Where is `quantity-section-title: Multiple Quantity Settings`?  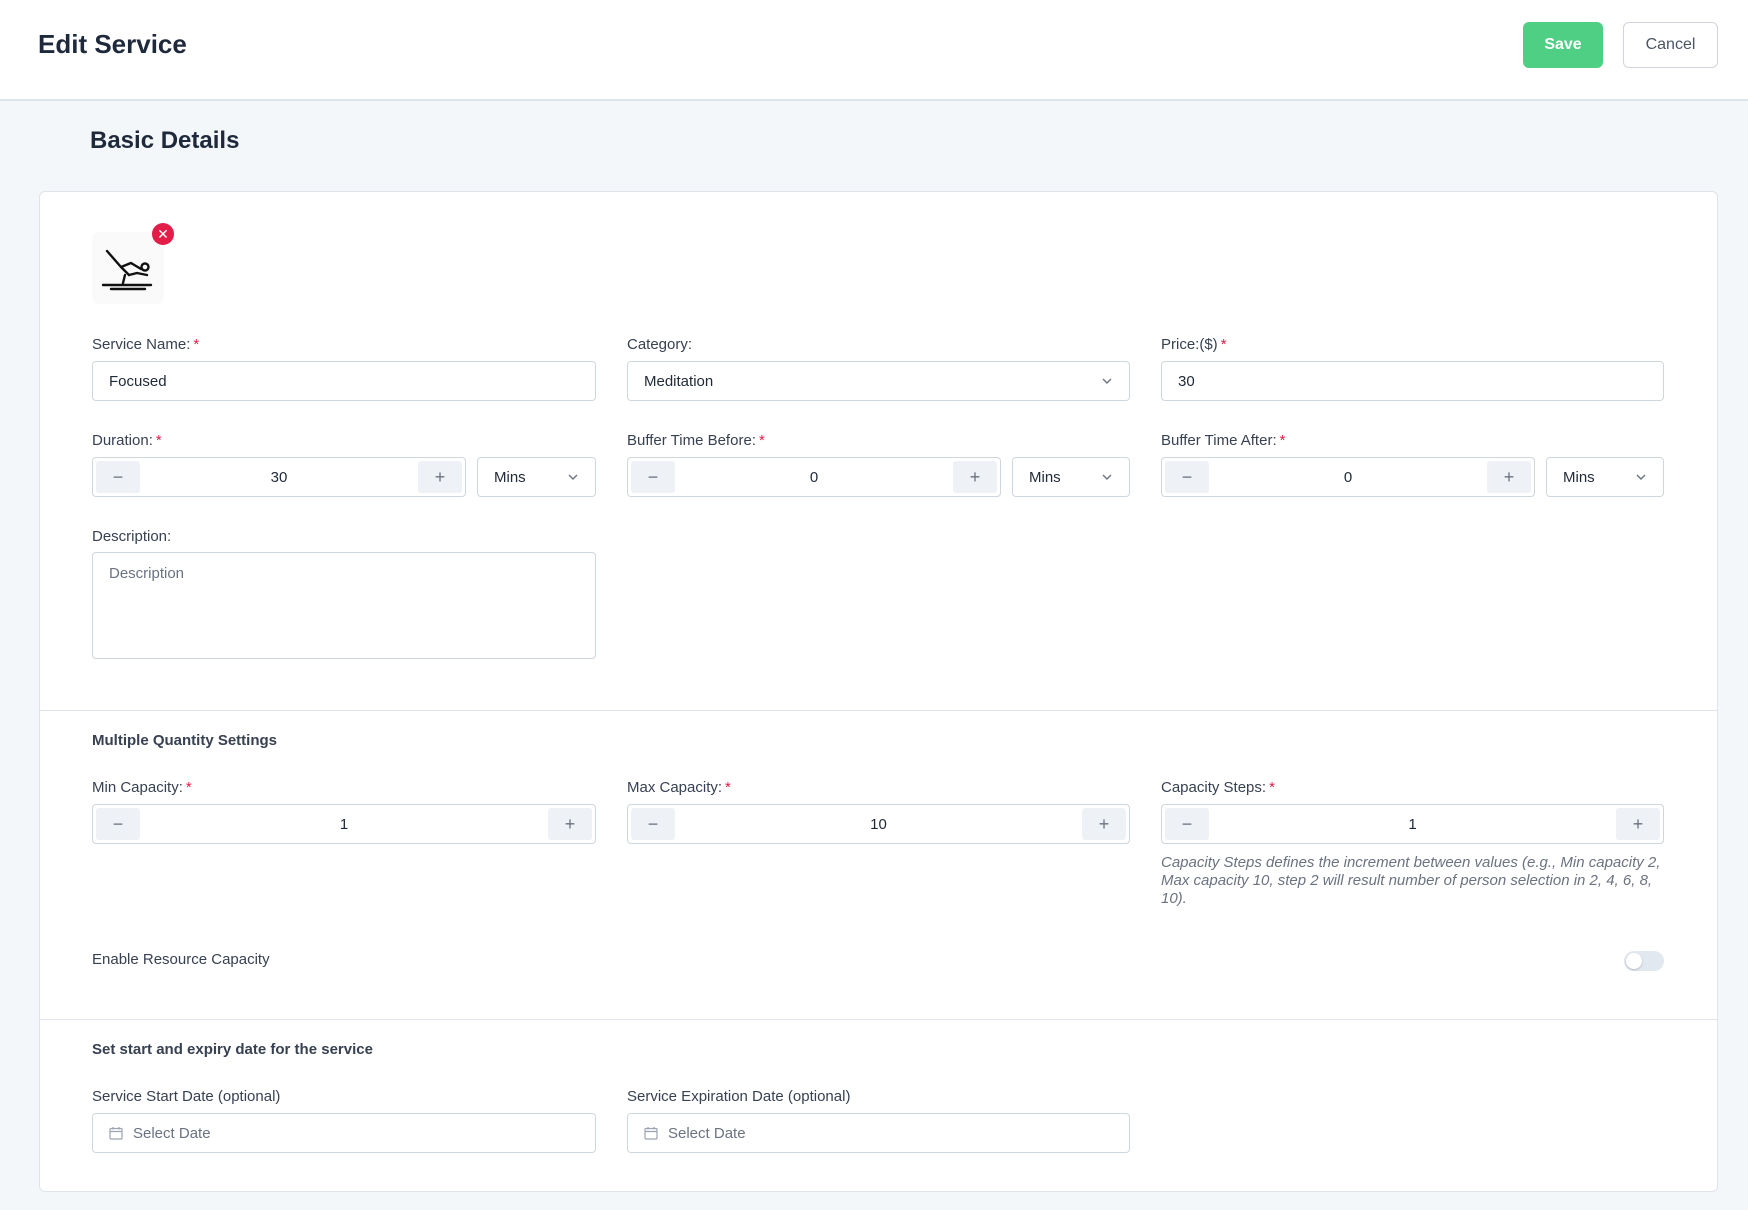
quantity-section-title: Multiple Quantity Settings is located at coordinates (185, 740).